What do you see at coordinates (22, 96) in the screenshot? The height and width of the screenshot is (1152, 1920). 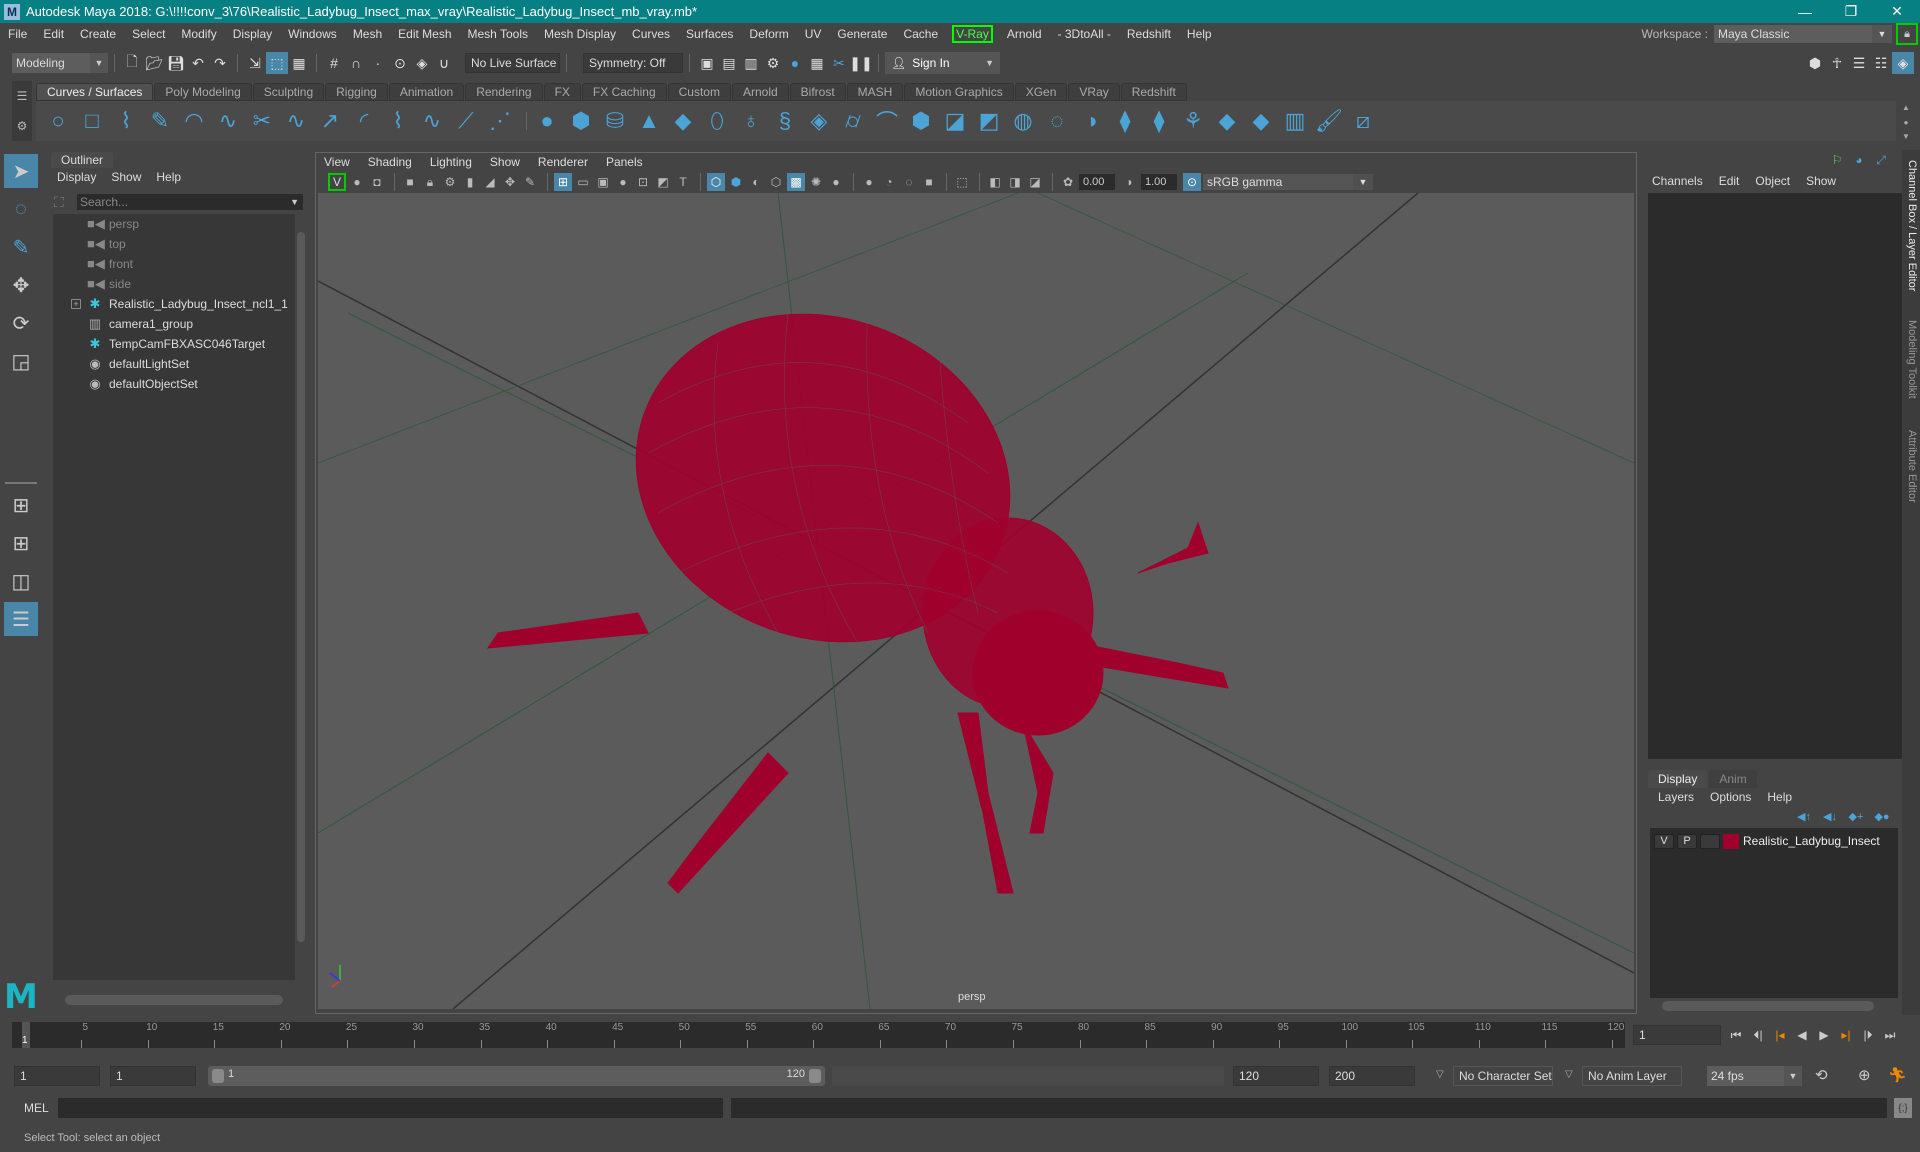 I see `shelf-menu-icon: ☰` at bounding box center [22, 96].